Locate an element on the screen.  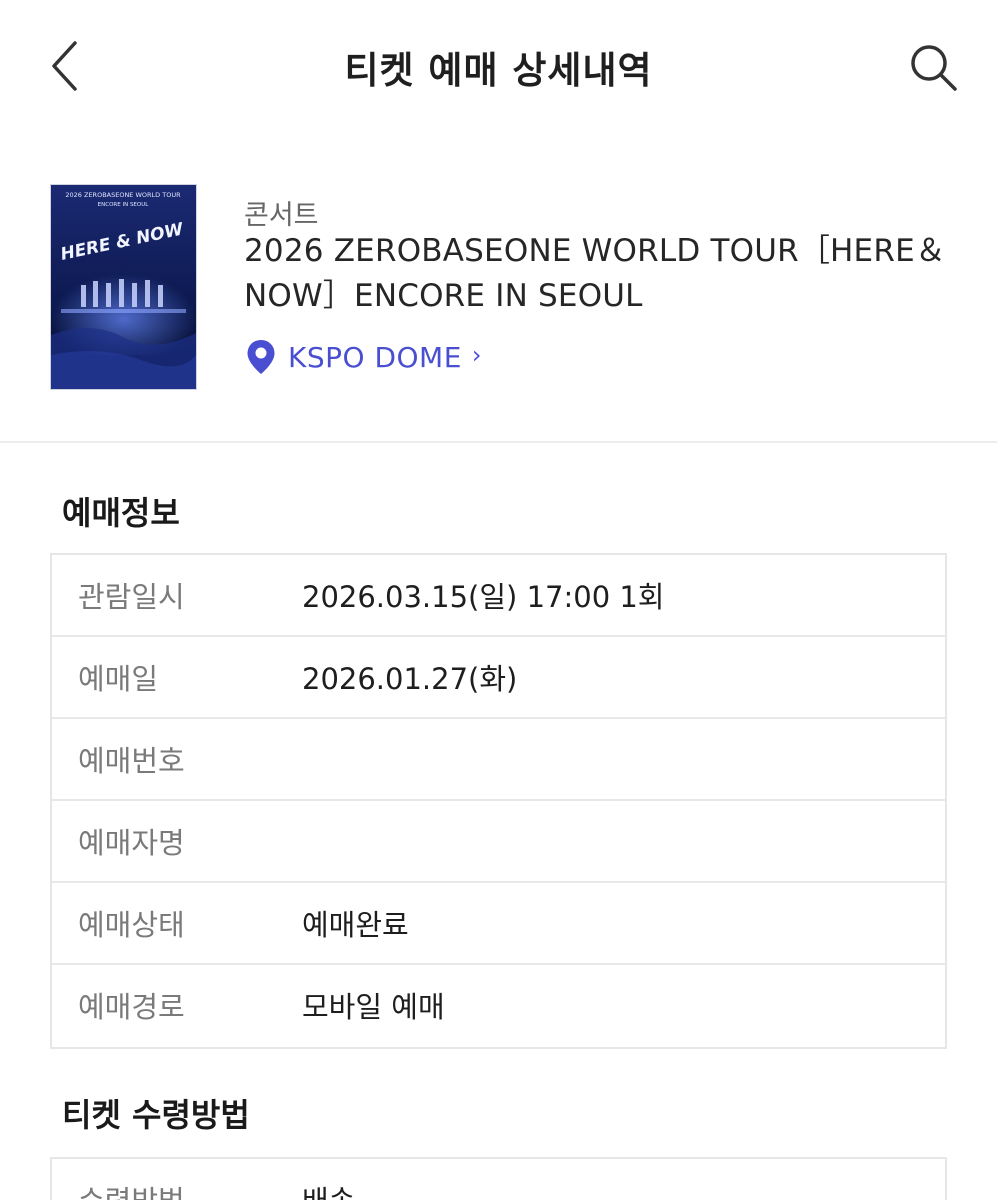
table-row: 예매일 2026.01.27(화) is located at coordinates (498, 678).